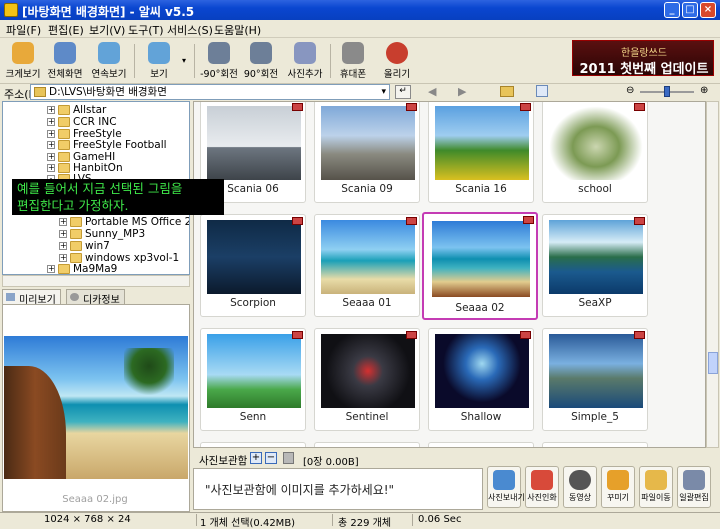  What do you see at coordinates (23, 30) in the screenshot?
I see `menu-file: 파일(F)` at bounding box center [23, 30].